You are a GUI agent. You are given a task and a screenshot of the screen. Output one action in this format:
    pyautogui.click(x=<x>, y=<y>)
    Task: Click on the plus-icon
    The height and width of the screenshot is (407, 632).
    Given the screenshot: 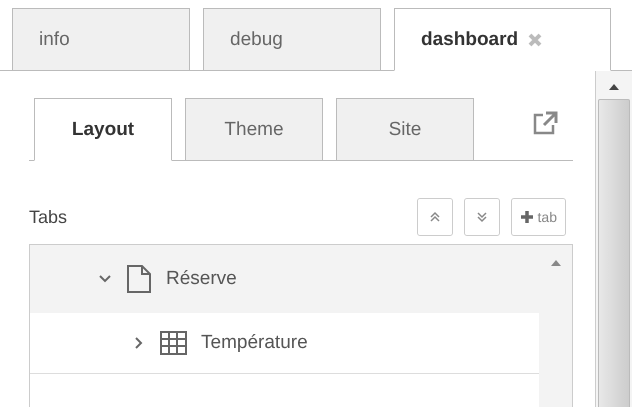 What is the action you would take?
    pyautogui.click(x=527, y=217)
    